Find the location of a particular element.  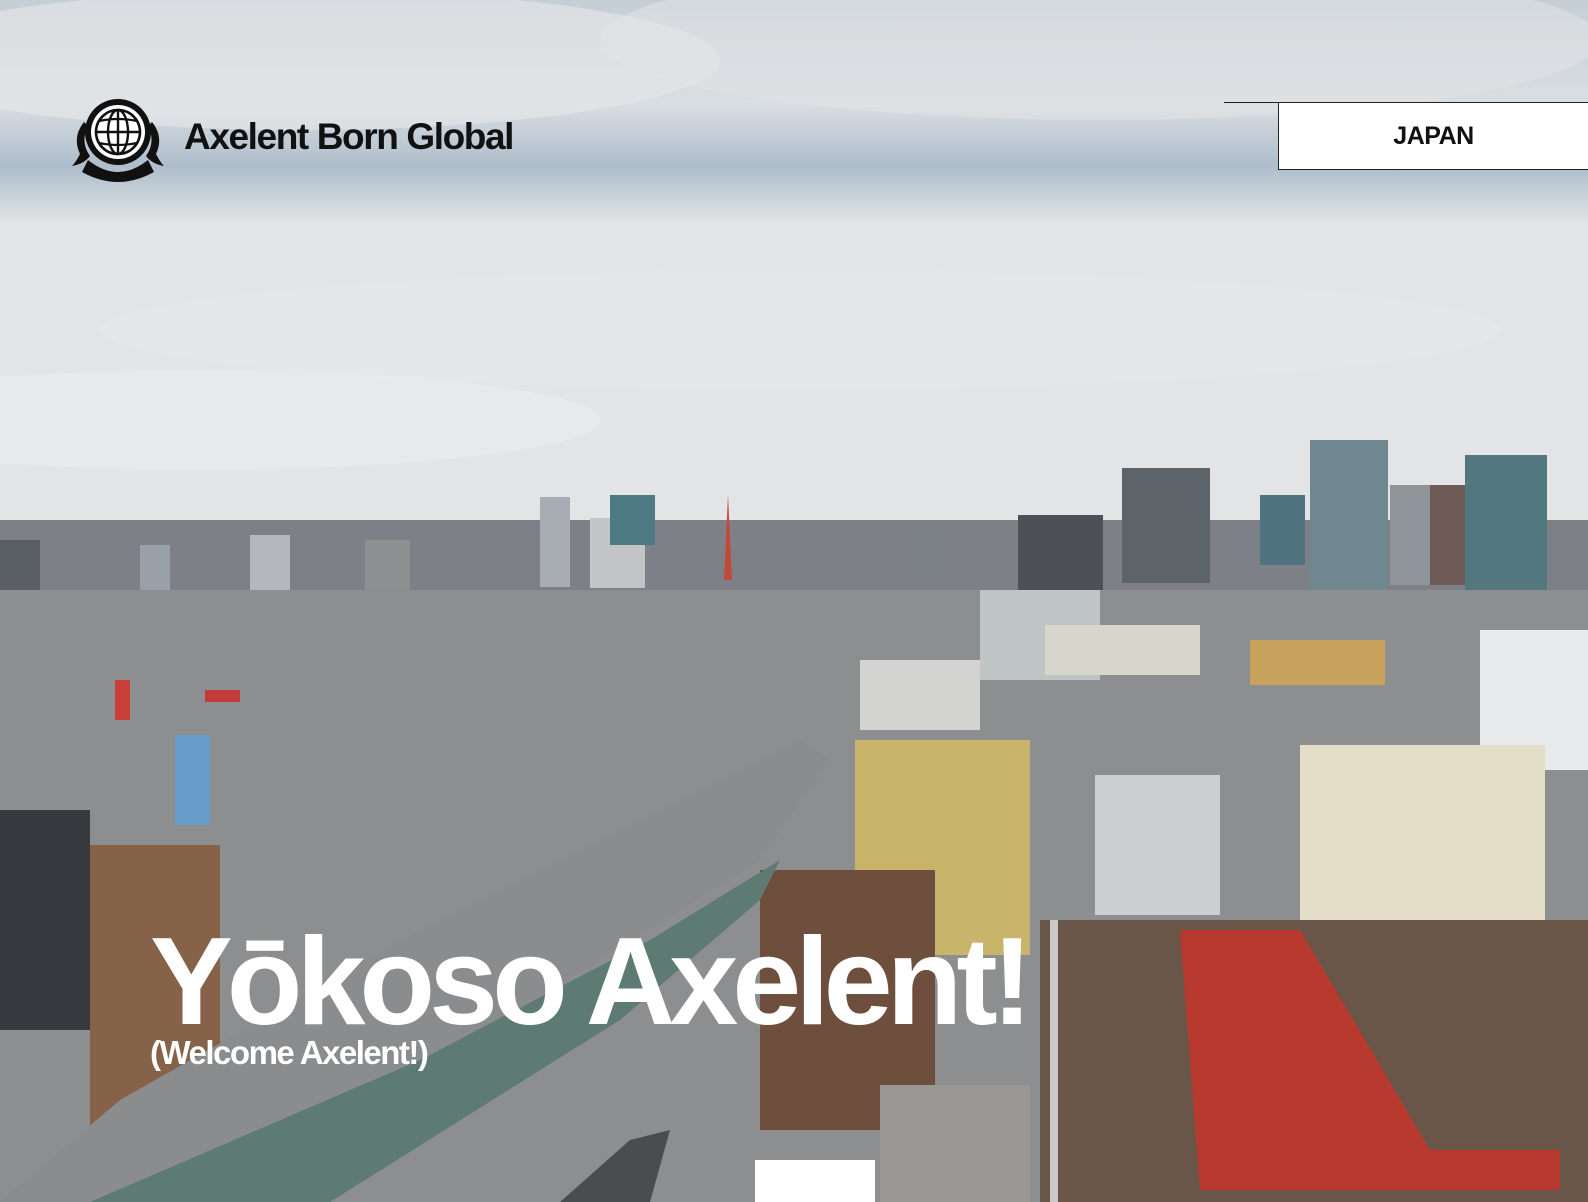

country-tab: JAPAN is located at coordinates (1433, 136).